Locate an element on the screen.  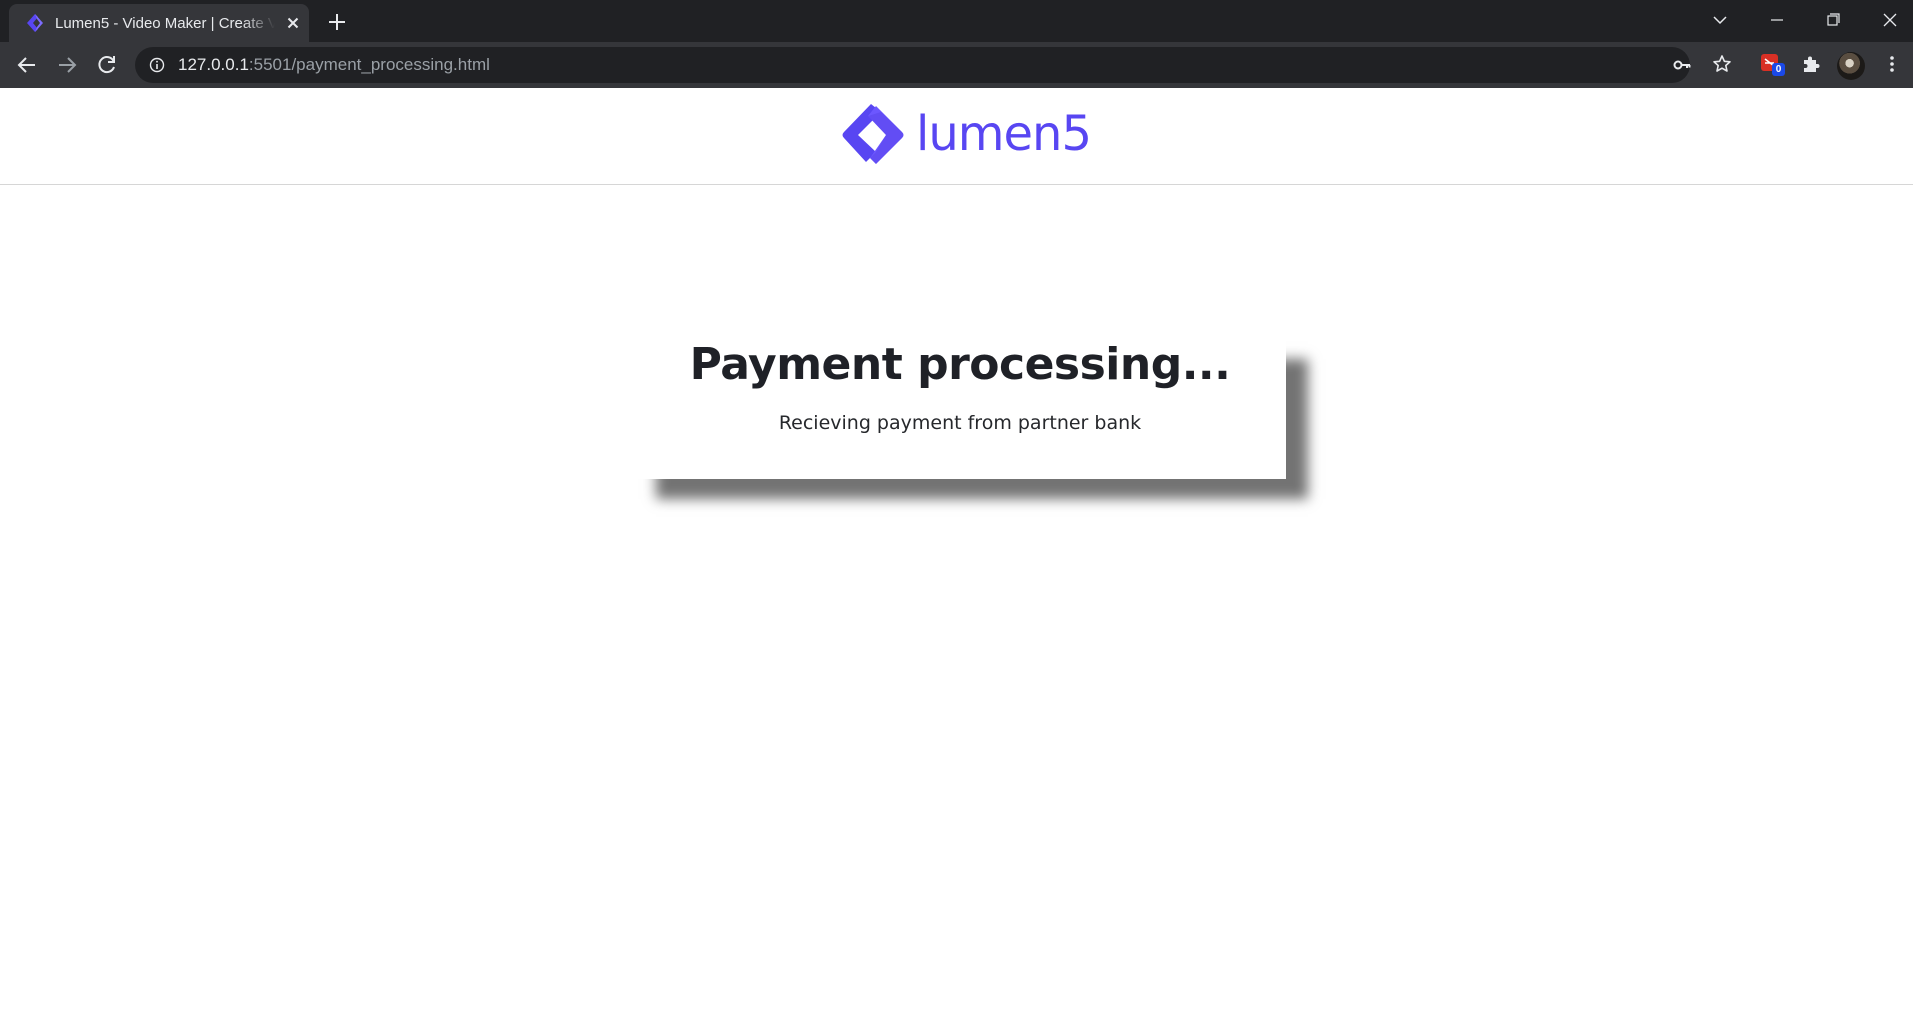
extension-badge-count: 0 is located at coordinates (1778, 69).